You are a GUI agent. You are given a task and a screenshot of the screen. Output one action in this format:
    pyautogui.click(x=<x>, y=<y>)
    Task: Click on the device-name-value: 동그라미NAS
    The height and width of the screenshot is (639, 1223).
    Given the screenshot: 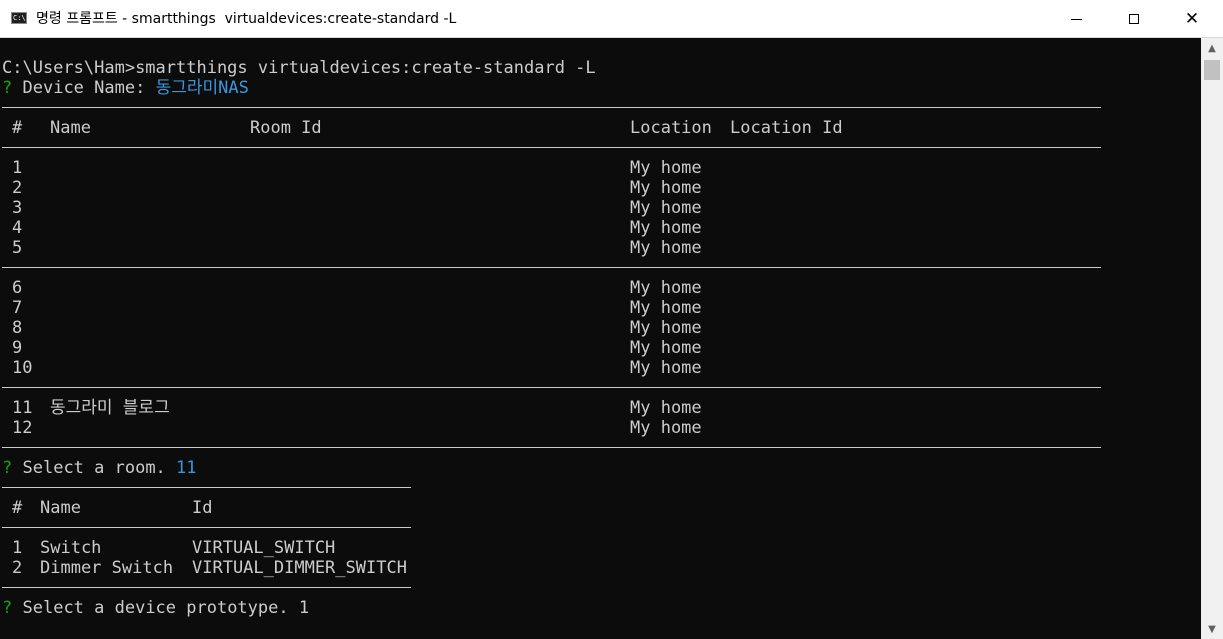 What is the action you would take?
    pyautogui.click(x=202, y=88)
    